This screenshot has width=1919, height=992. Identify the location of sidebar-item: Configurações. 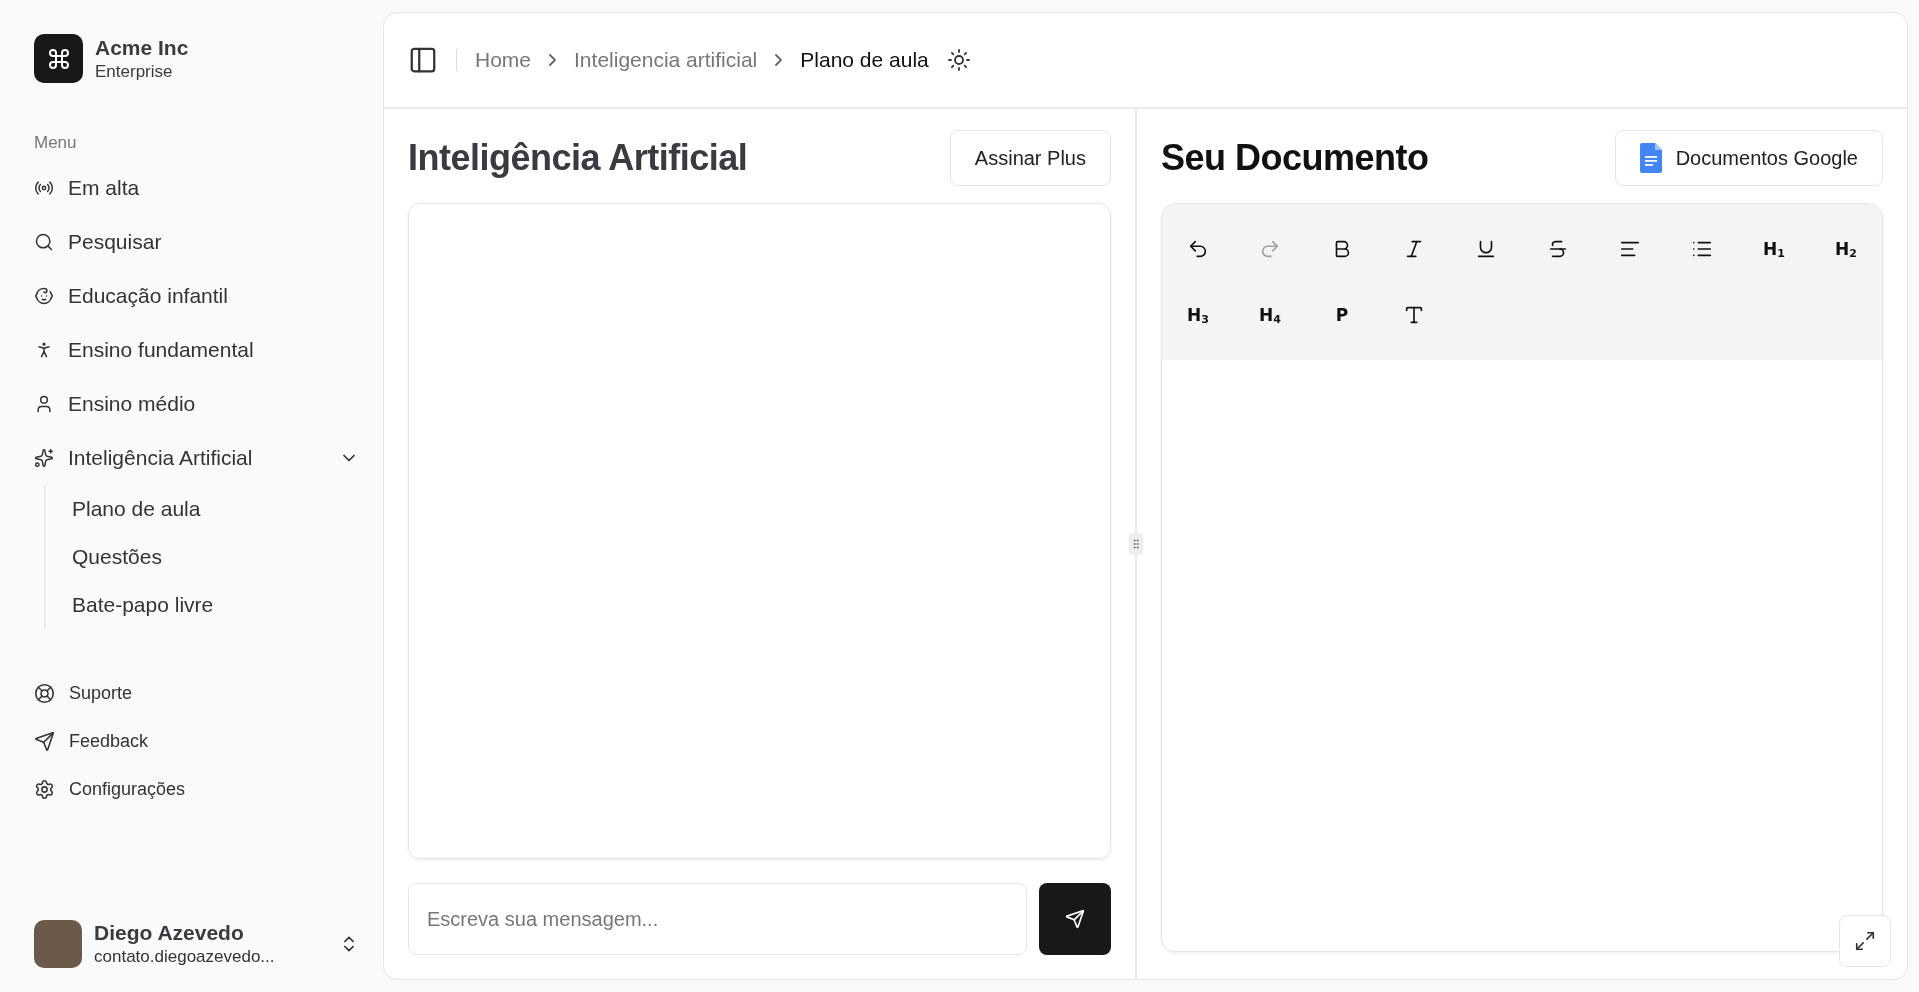
(196, 789).